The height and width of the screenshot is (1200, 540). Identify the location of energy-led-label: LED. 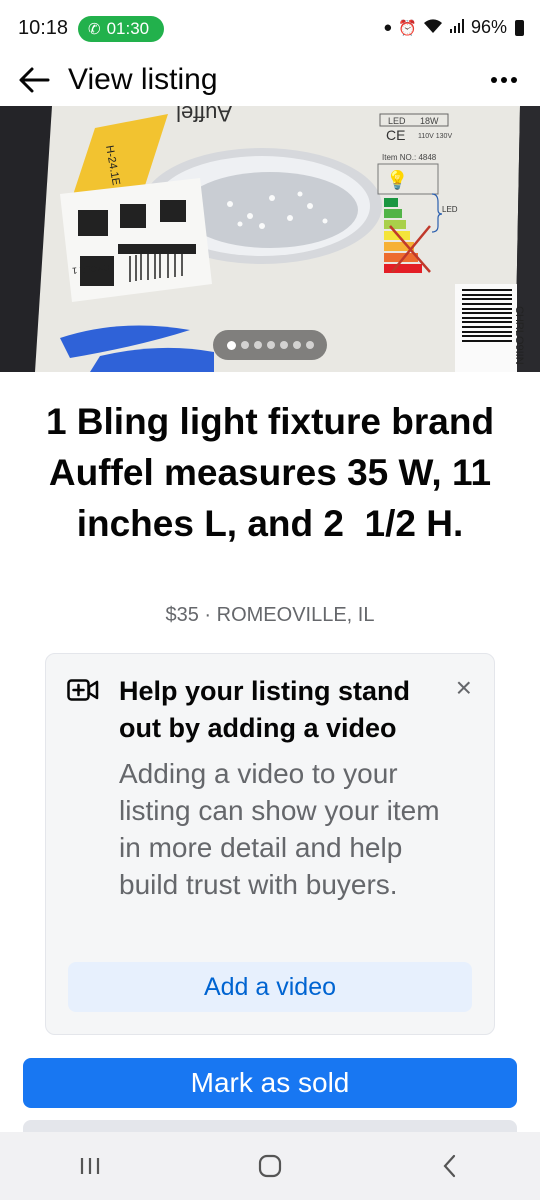
(450, 209).